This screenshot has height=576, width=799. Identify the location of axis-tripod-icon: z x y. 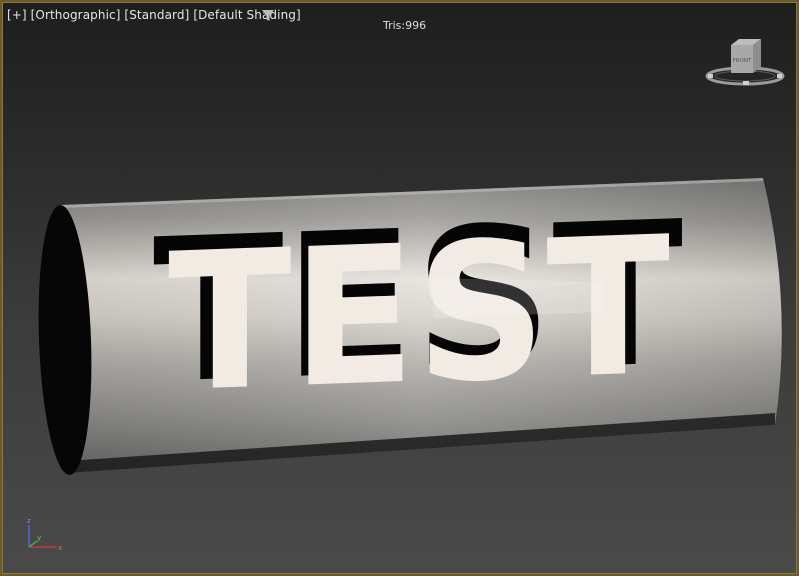
(44, 534).